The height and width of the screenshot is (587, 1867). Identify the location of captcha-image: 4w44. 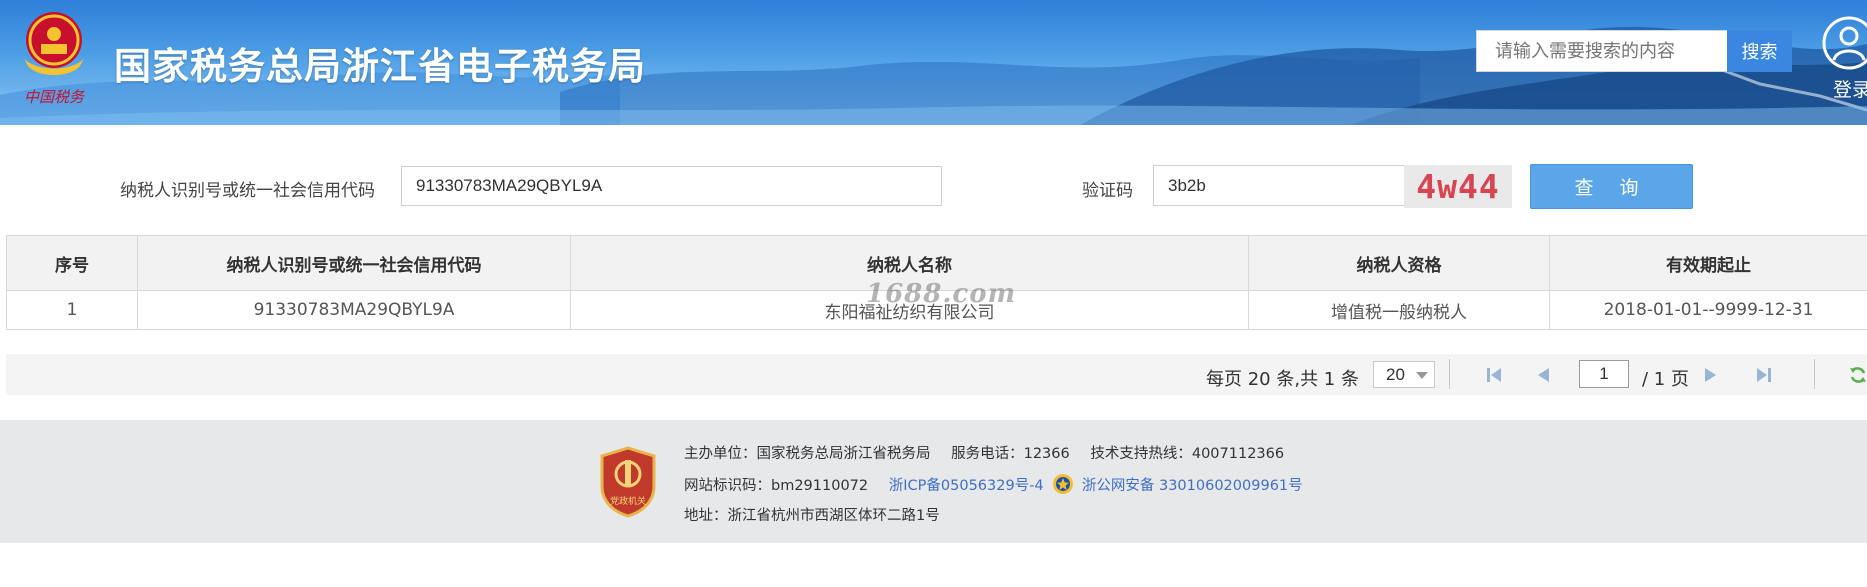
(1458, 186).